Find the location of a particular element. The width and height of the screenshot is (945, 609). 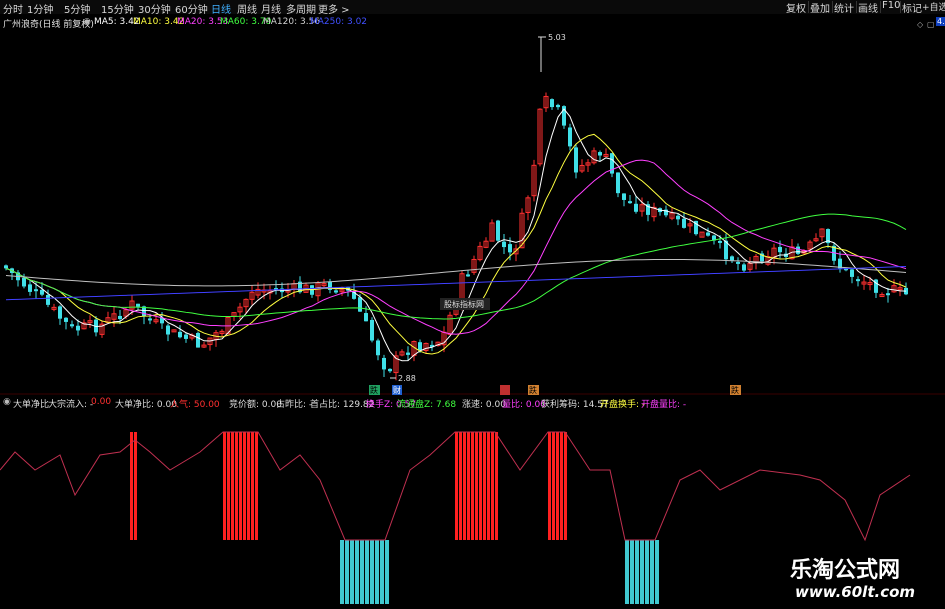

ma120-line is located at coordinates (456, 272).